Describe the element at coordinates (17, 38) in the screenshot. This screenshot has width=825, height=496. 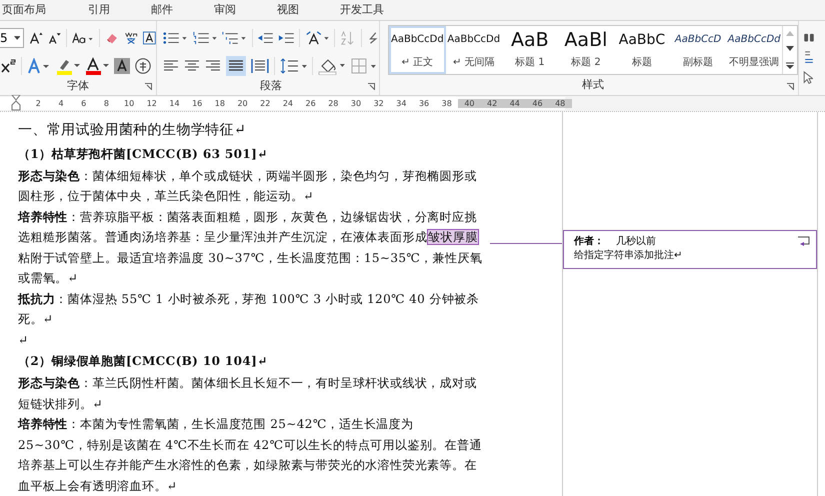
I see `dropdown-caret-icon` at that location.